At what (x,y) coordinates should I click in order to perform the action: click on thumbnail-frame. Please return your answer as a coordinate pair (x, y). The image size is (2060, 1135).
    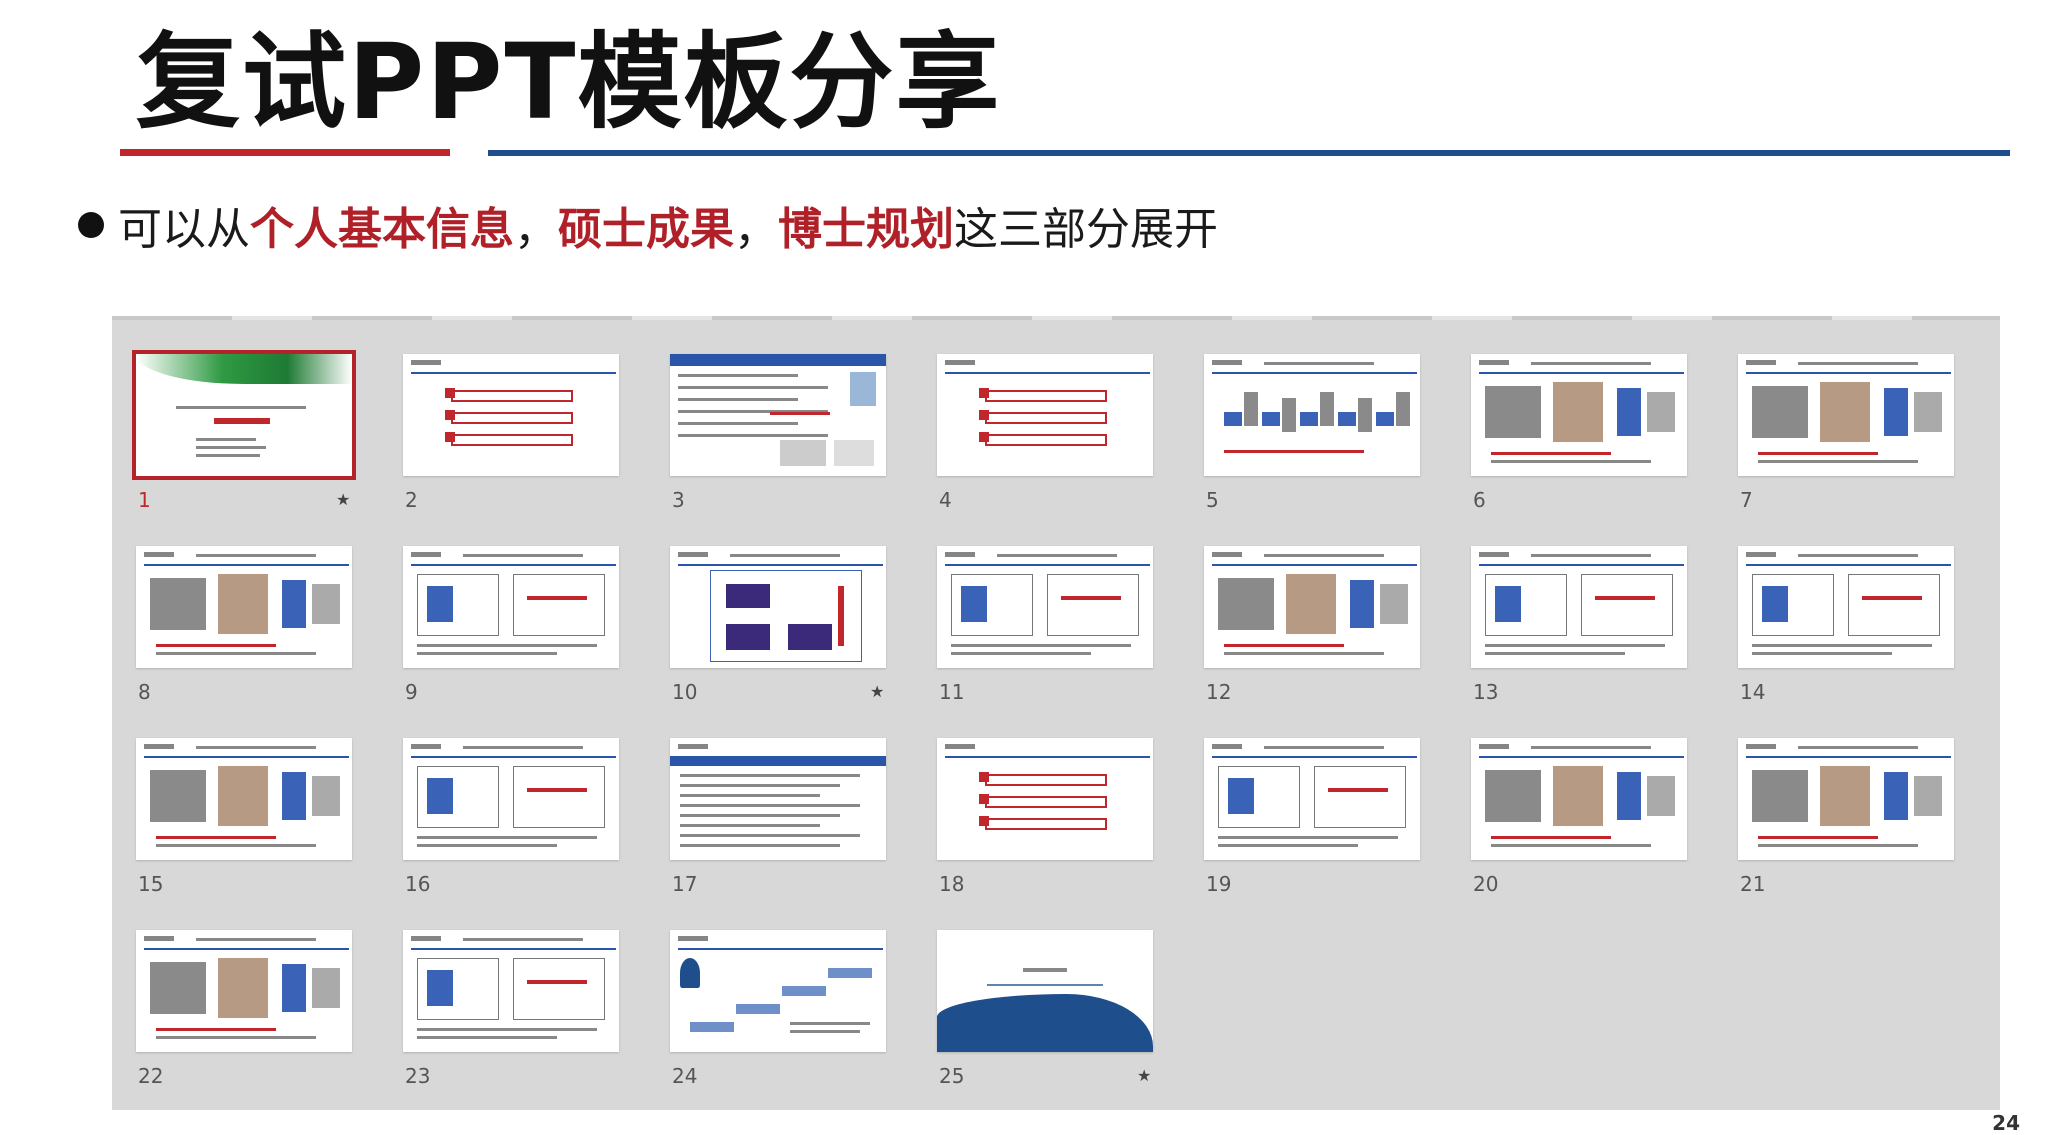
    Looking at the image, I should click on (1627, 605).